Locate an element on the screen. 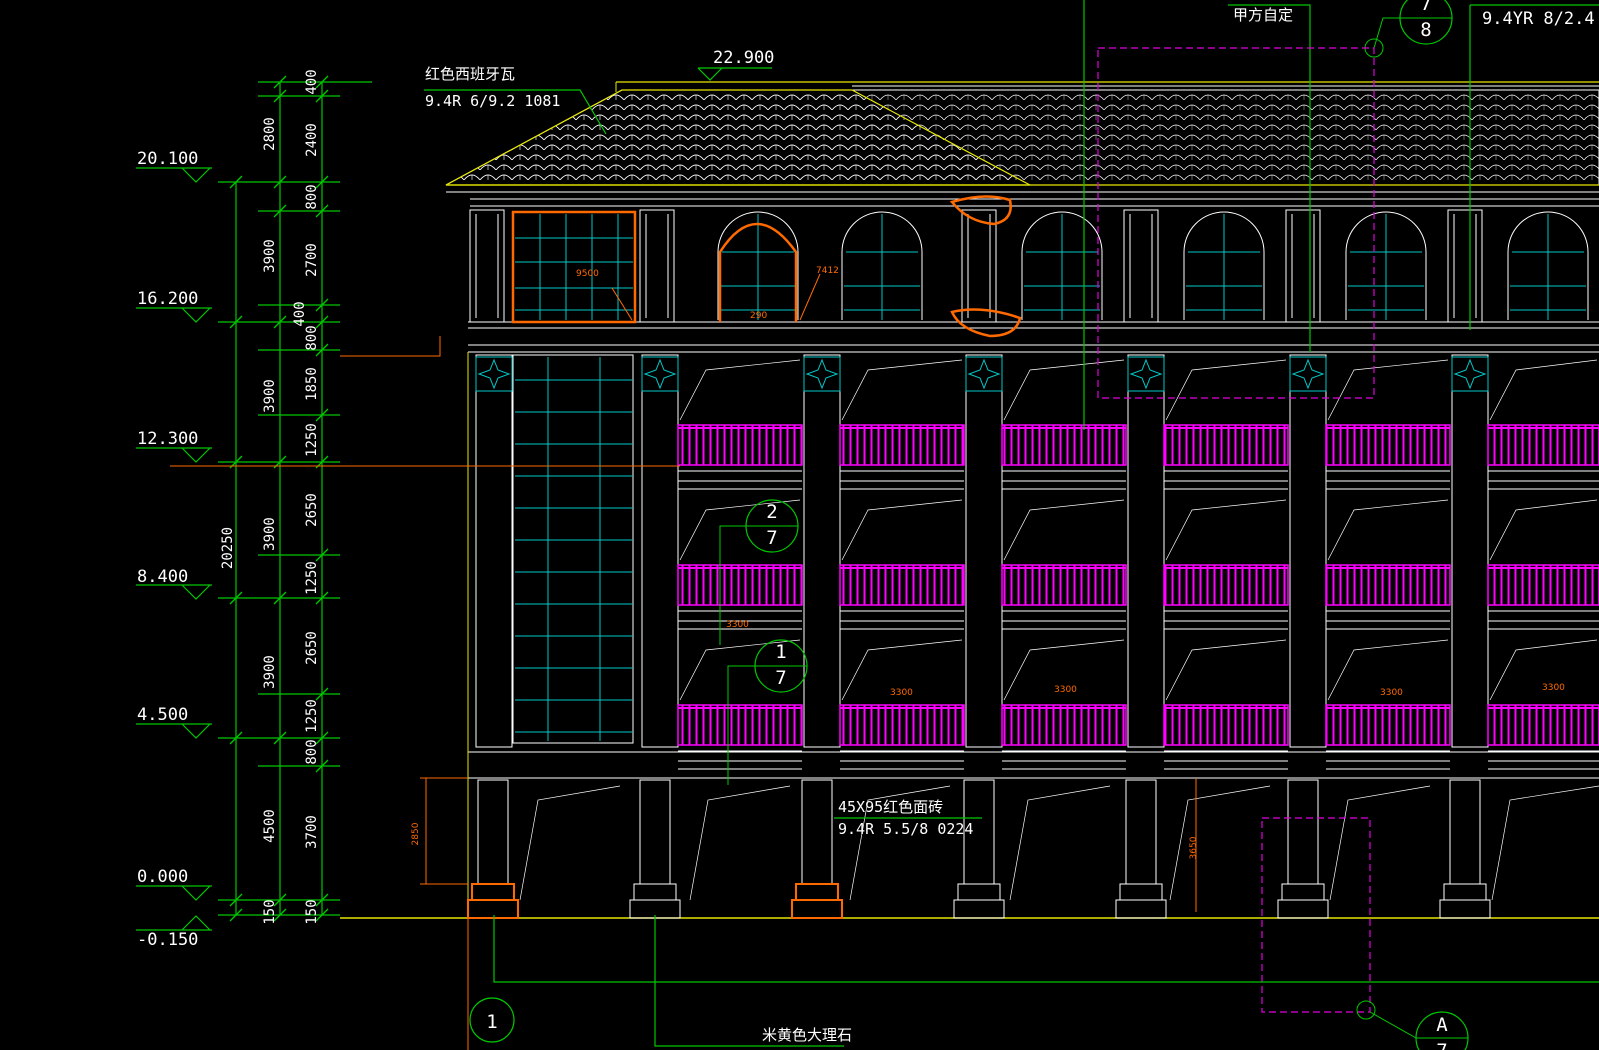 This screenshot has width=1599, height=1050. level-mark: 0.000 is located at coordinates (162, 877).